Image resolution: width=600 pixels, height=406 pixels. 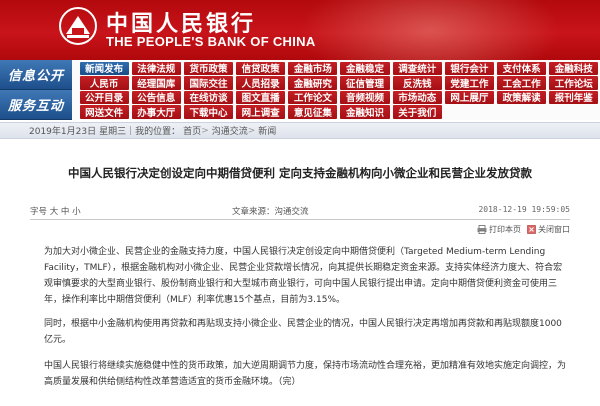 I want to click on nav-item: 党建工作, so click(x=469, y=83).